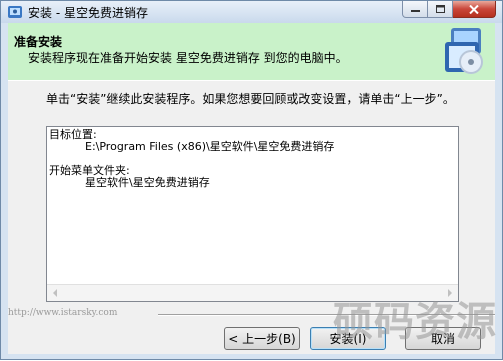 The height and width of the screenshot is (361, 503). I want to click on setup-disk-icon, so click(464, 51).